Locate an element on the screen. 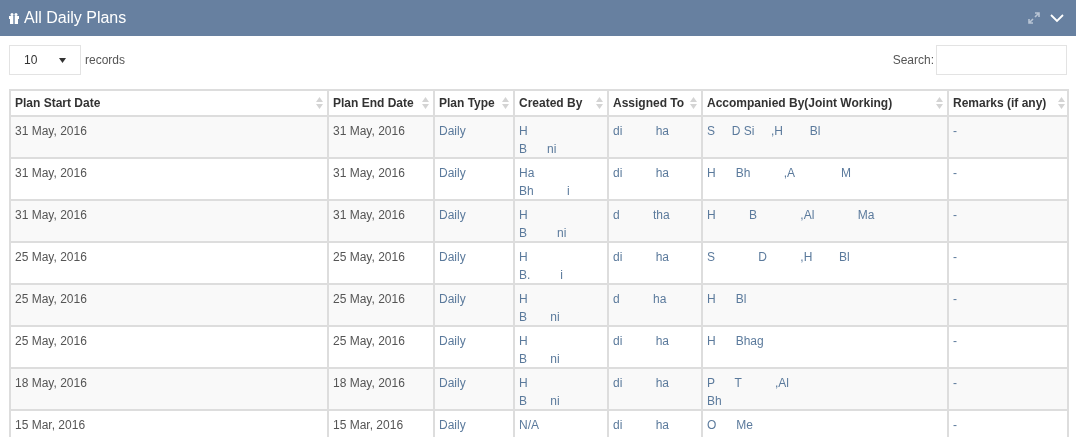 The image size is (1076, 437). expand-icon is located at coordinates (1034, 18).